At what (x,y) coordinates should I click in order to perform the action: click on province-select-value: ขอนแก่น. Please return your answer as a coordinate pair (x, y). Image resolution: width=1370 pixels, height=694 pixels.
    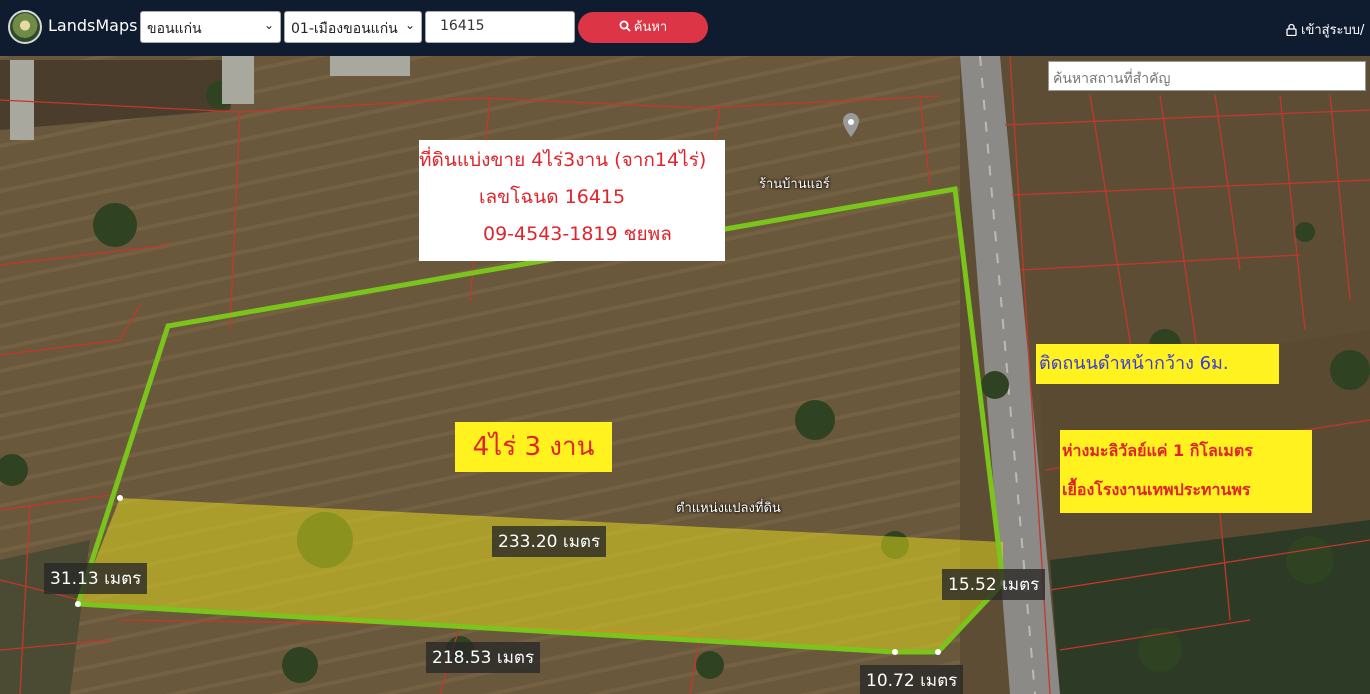
    Looking at the image, I should click on (174, 29).